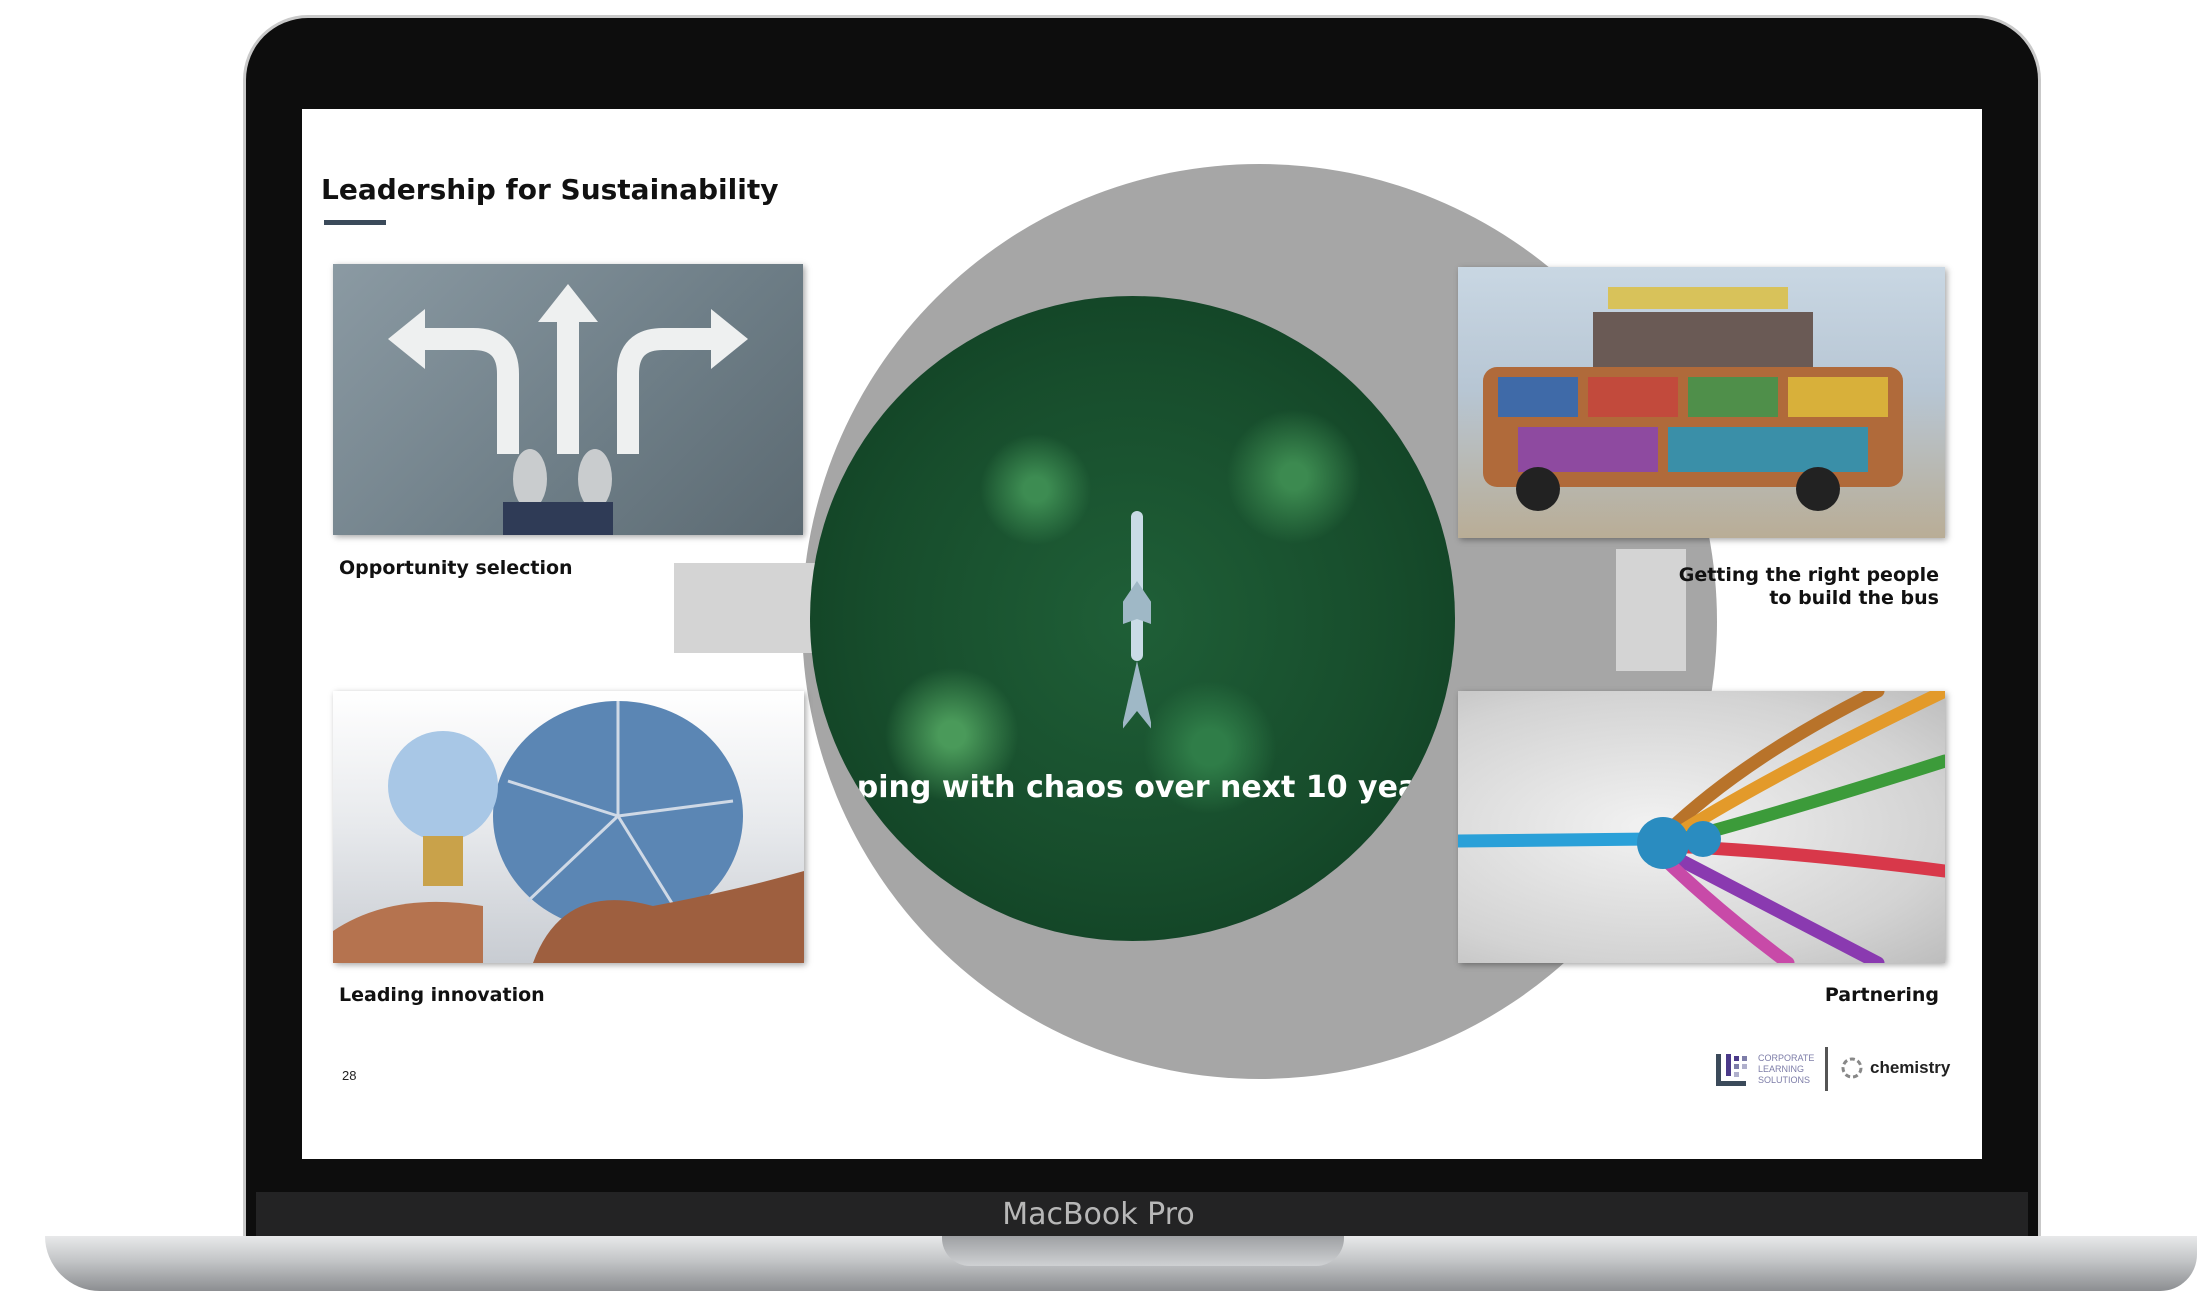 This screenshot has height=1299, width=2197. I want to click on partnering-photo, so click(1701, 827).